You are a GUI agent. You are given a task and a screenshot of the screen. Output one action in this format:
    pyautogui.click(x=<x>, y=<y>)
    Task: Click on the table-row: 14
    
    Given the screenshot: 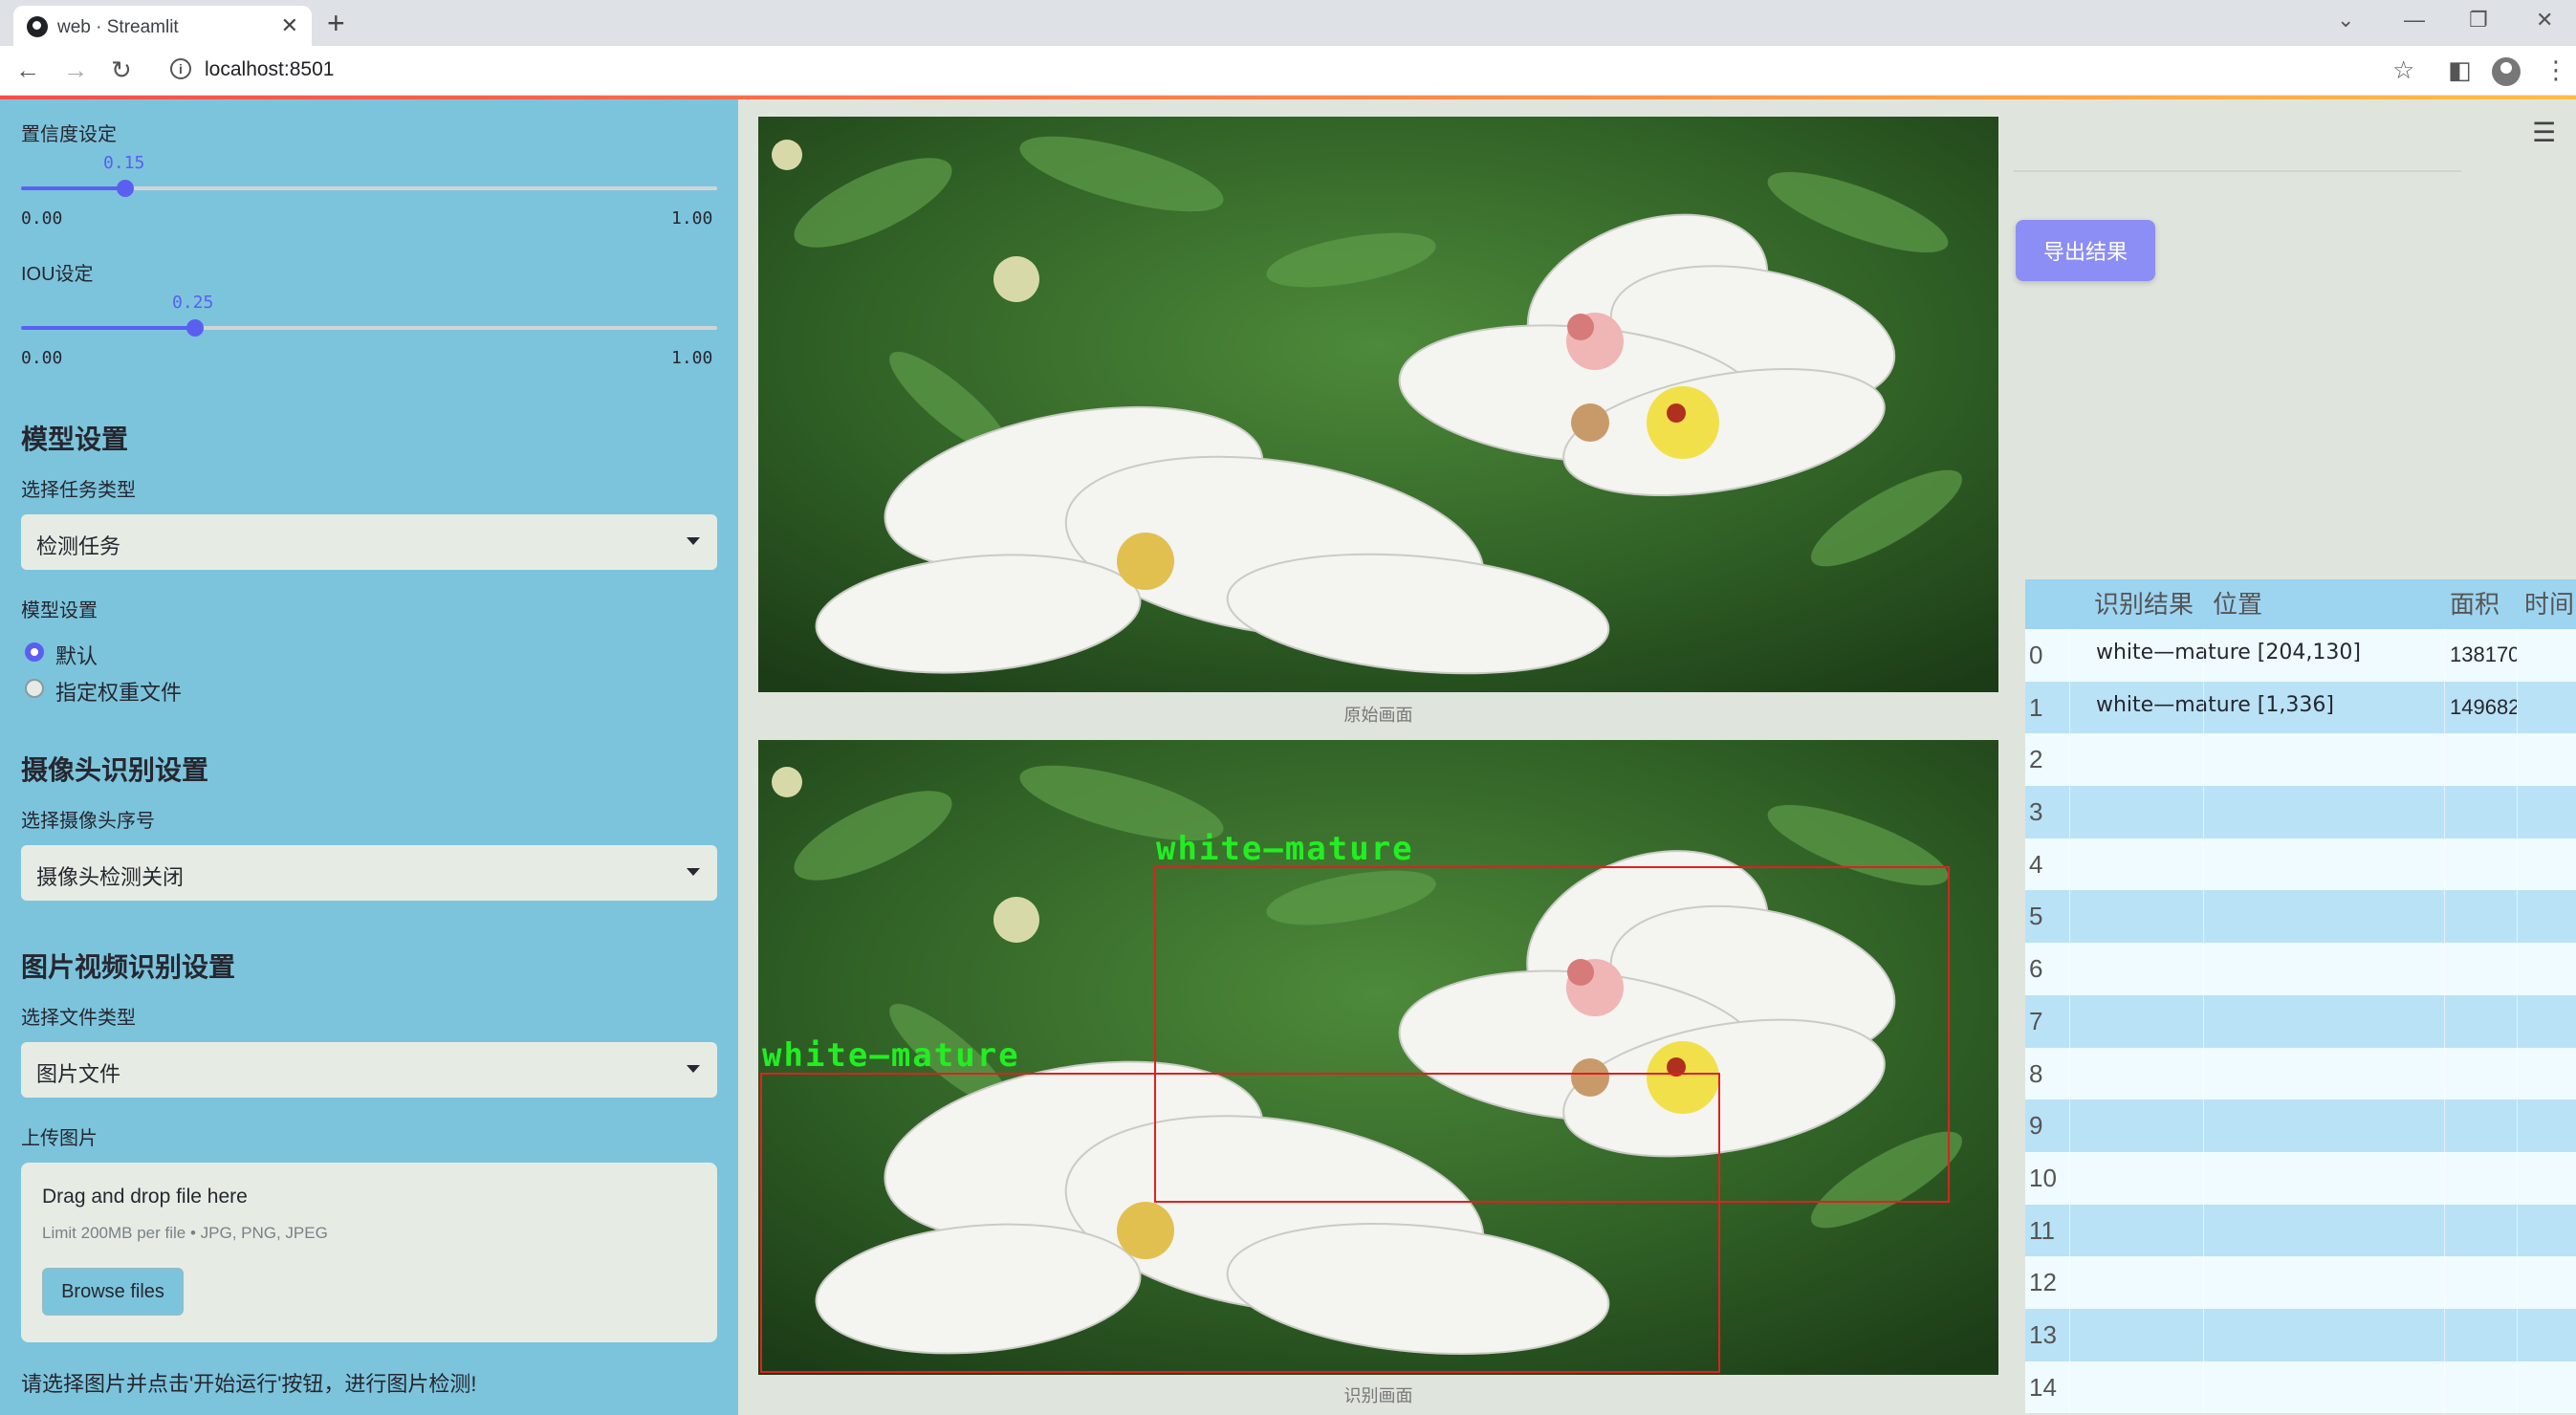 What is the action you would take?
    pyautogui.click(x=2300, y=1387)
    